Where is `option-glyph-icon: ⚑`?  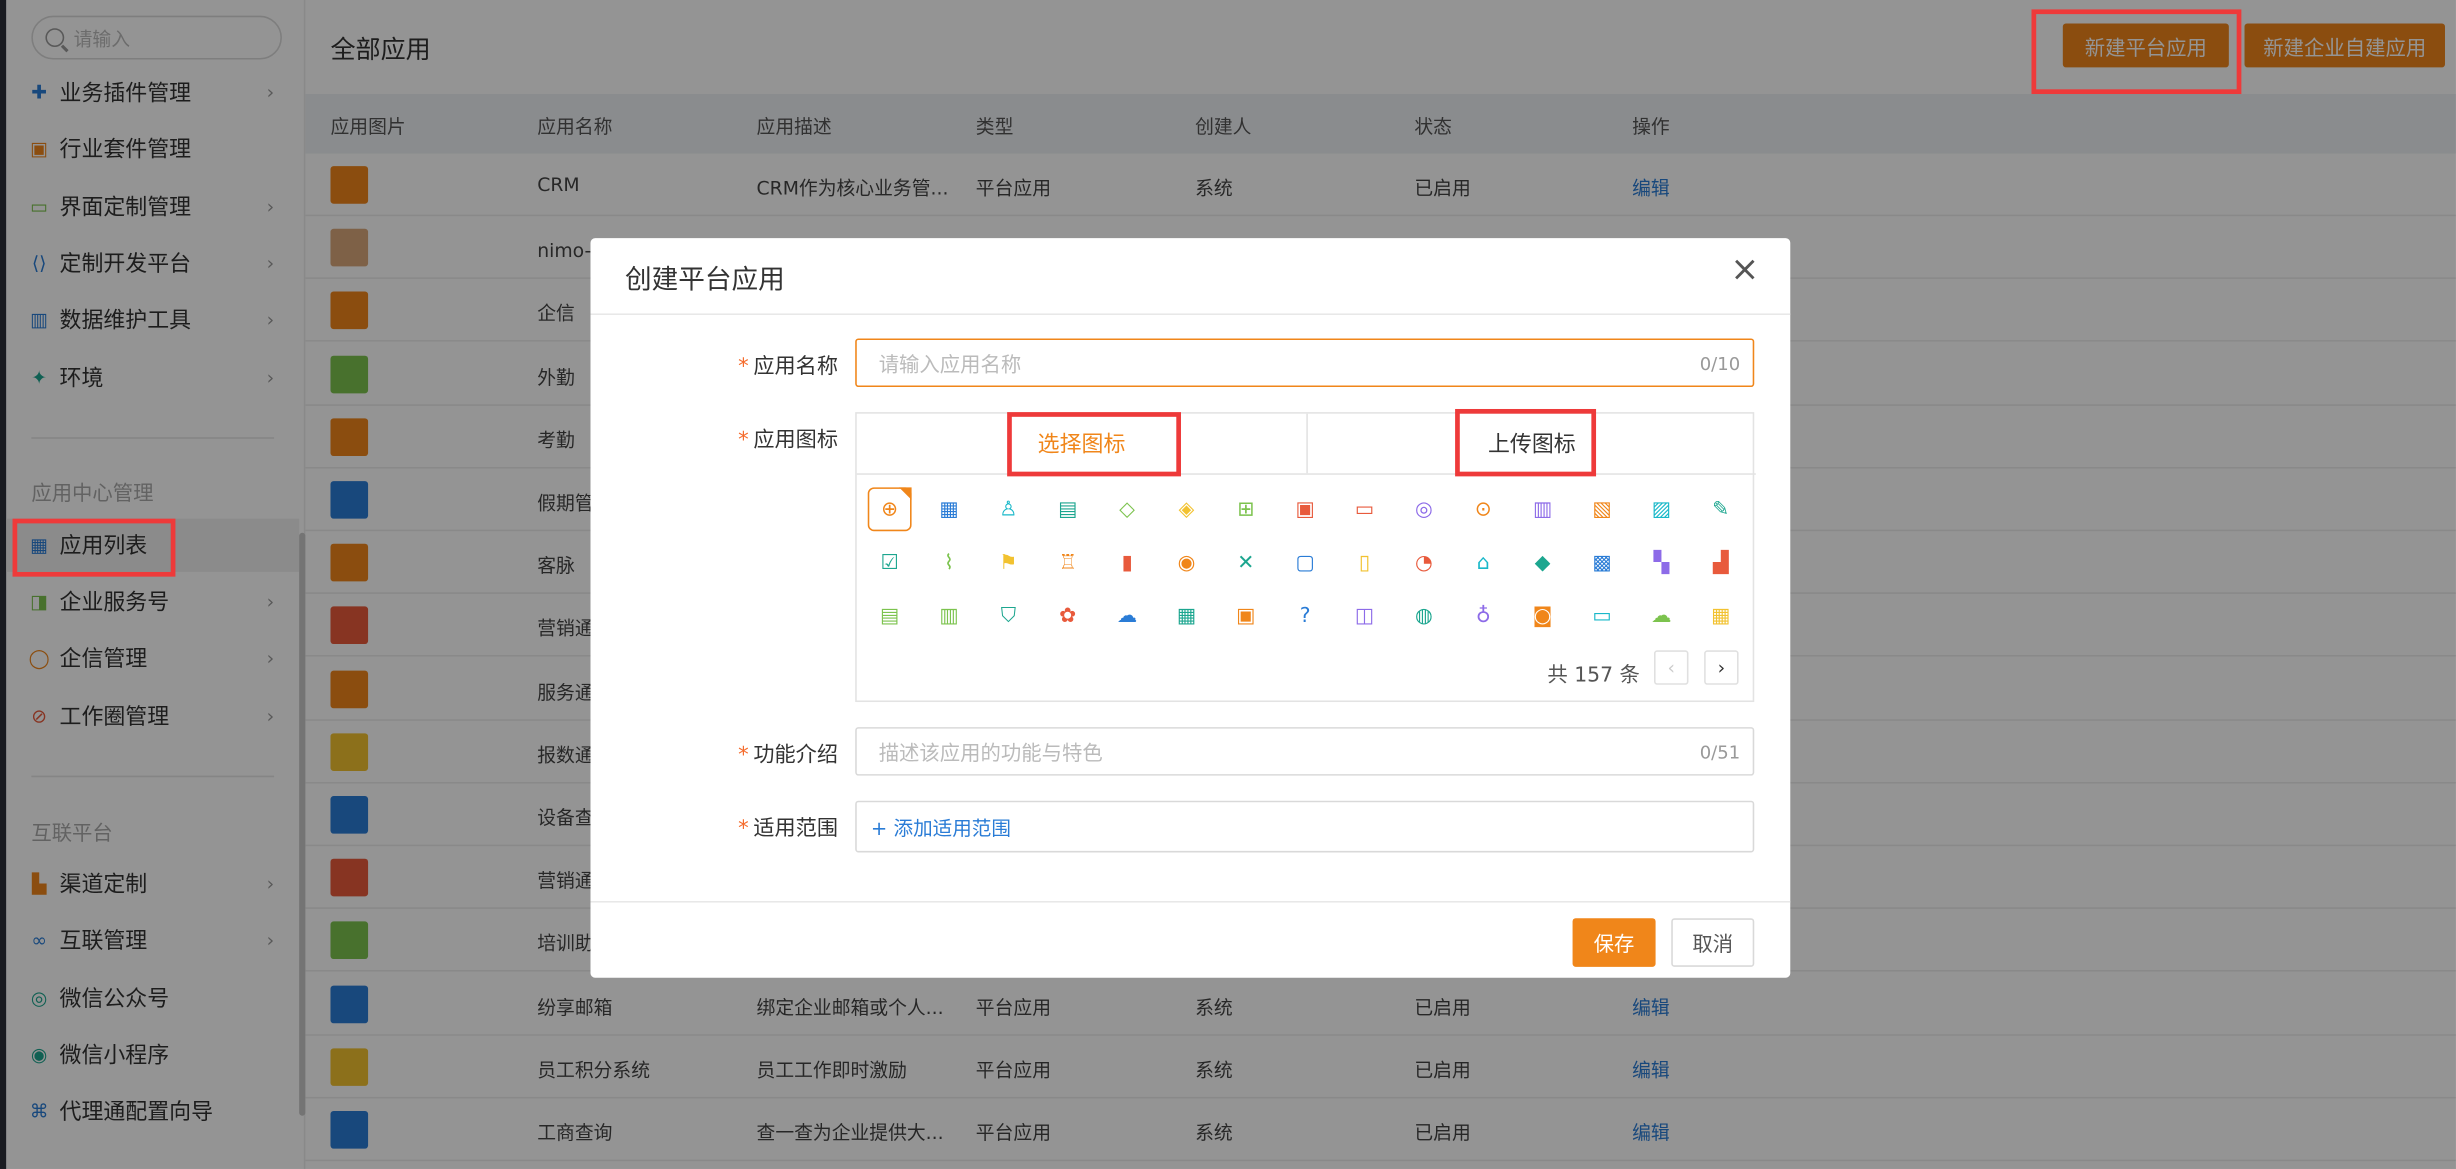 option-glyph-icon: ⚑ is located at coordinates (1008, 563).